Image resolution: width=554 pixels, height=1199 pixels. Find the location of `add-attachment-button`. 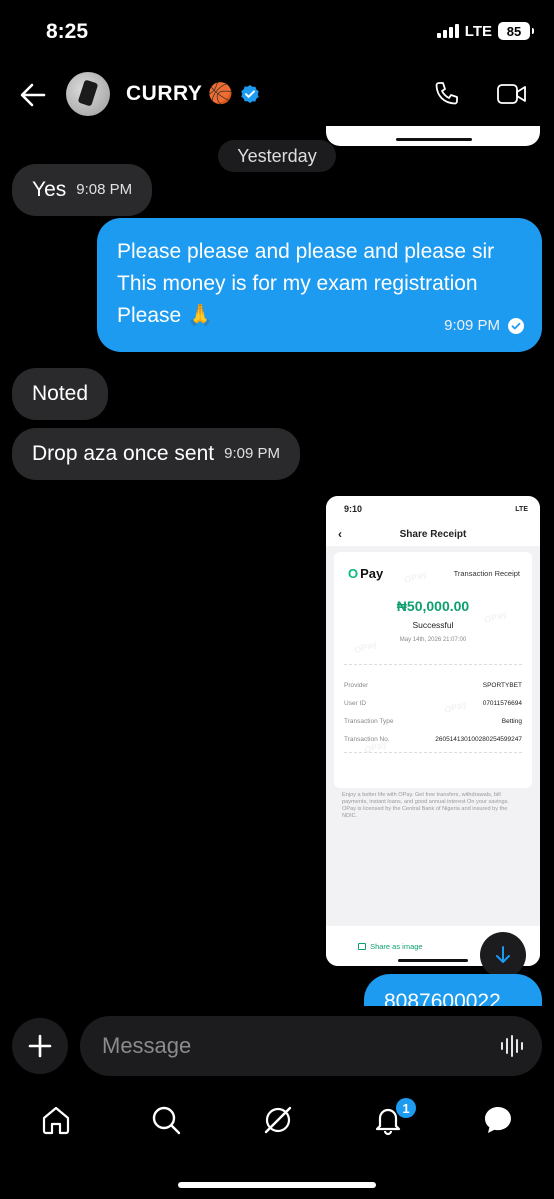

add-attachment-button is located at coordinates (40, 1046).